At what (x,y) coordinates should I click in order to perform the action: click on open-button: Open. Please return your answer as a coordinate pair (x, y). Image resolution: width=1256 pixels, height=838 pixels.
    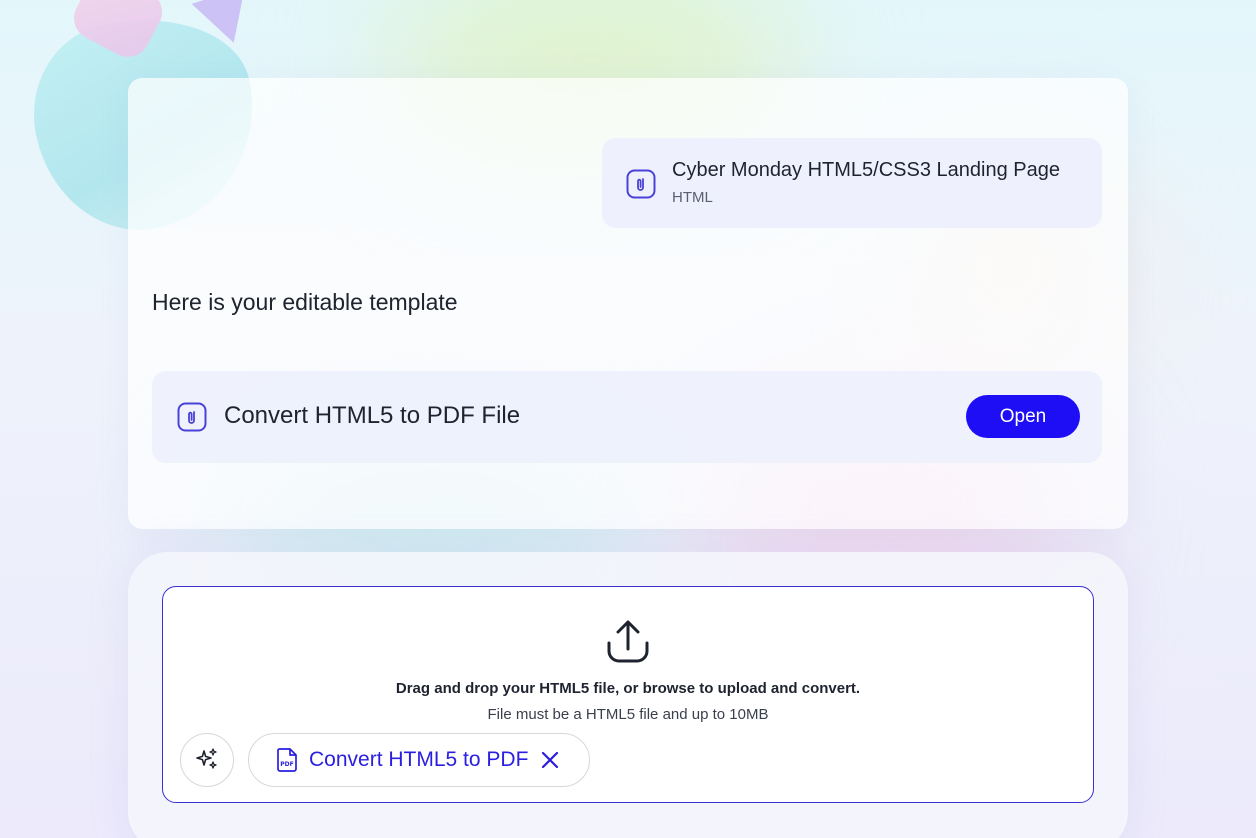
    Looking at the image, I should click on (1023, 416).